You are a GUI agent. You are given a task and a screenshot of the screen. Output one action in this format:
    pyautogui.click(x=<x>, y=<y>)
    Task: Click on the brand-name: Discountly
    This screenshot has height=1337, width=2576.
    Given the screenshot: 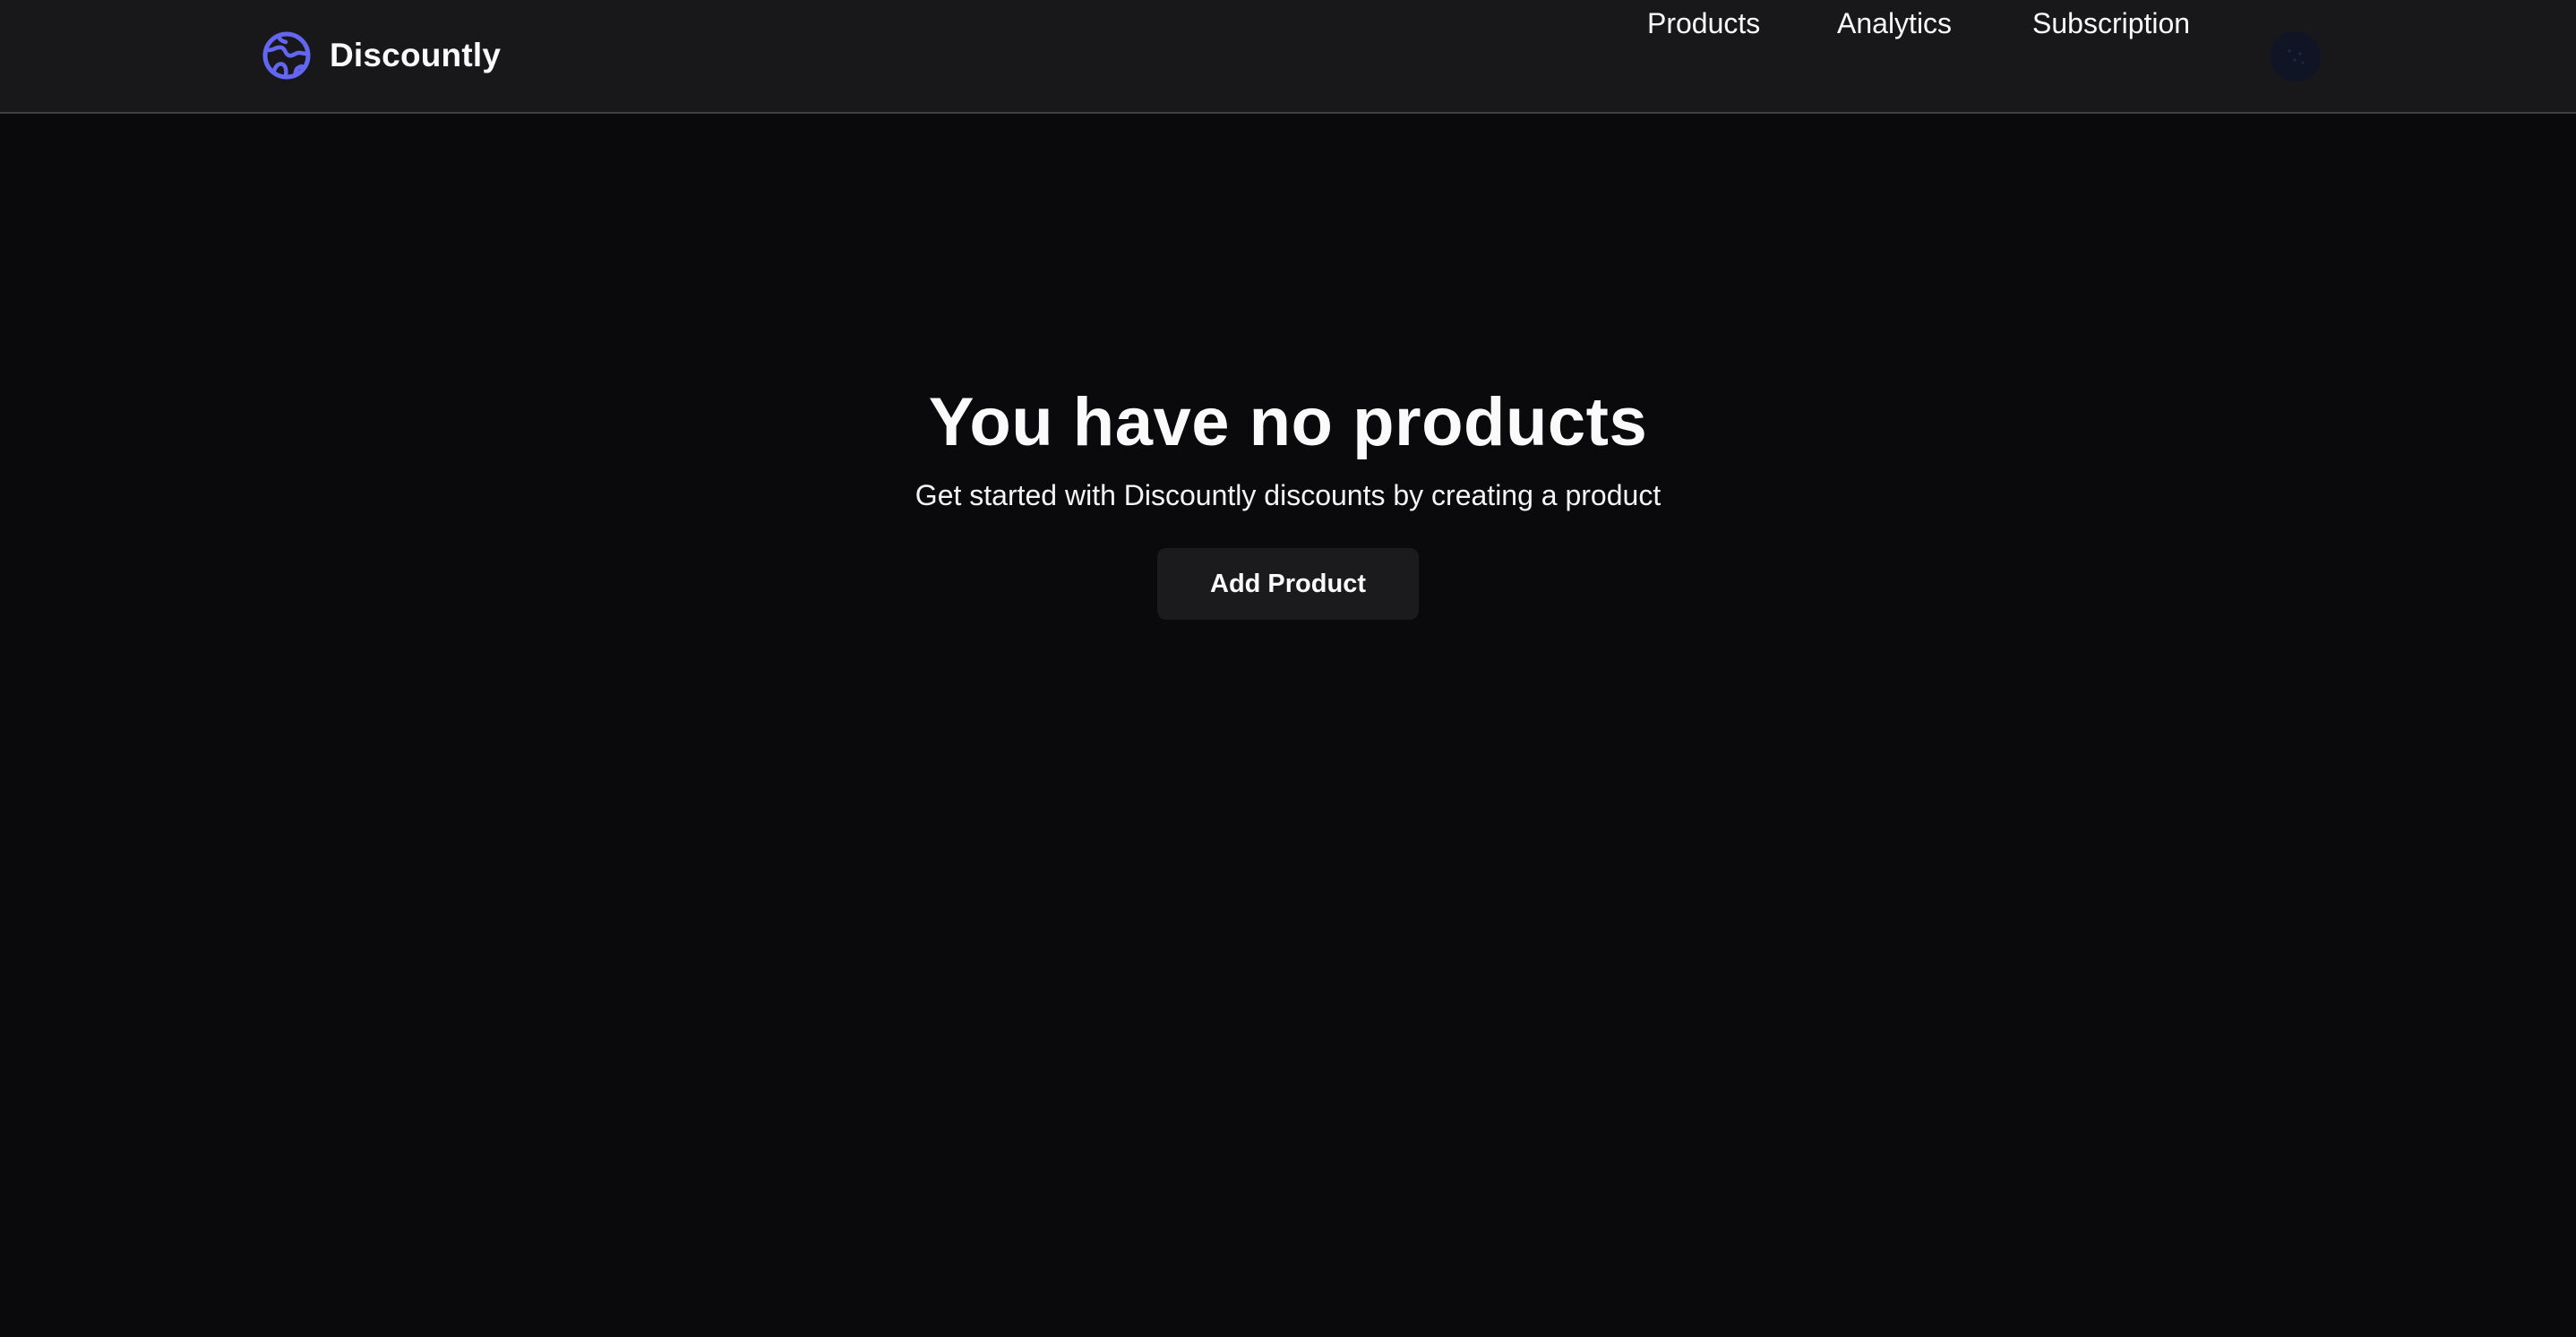 What is the action you would take?
    pyautogui.click(x=416, y=55)
    